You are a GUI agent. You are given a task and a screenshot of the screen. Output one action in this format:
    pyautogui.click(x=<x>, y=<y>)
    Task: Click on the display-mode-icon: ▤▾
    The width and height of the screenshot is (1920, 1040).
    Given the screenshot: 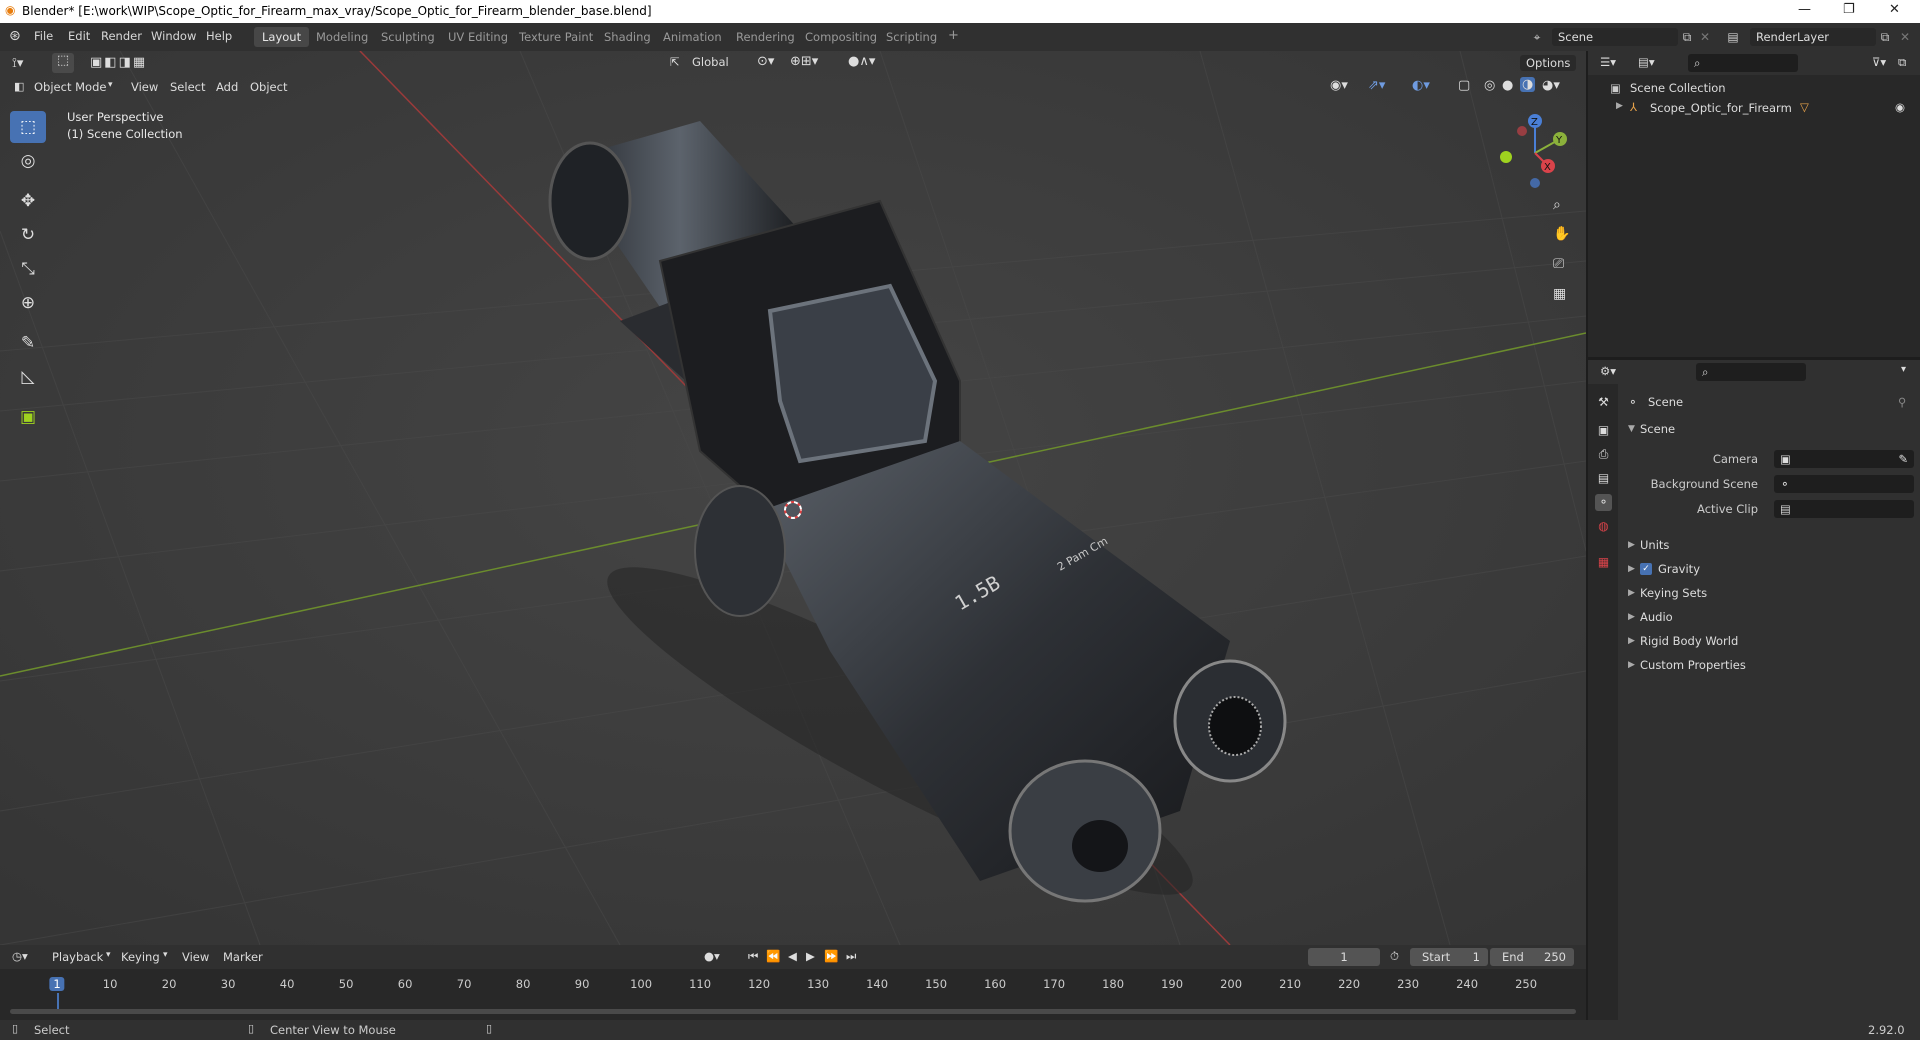 What is the action you would take?
    pyautogui.click(x=1646, y=62)
    